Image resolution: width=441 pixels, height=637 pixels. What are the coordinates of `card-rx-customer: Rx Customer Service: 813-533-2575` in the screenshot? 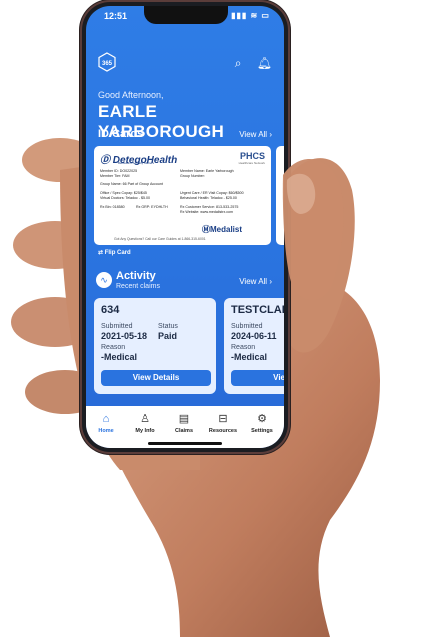 It's located at (209, 207).